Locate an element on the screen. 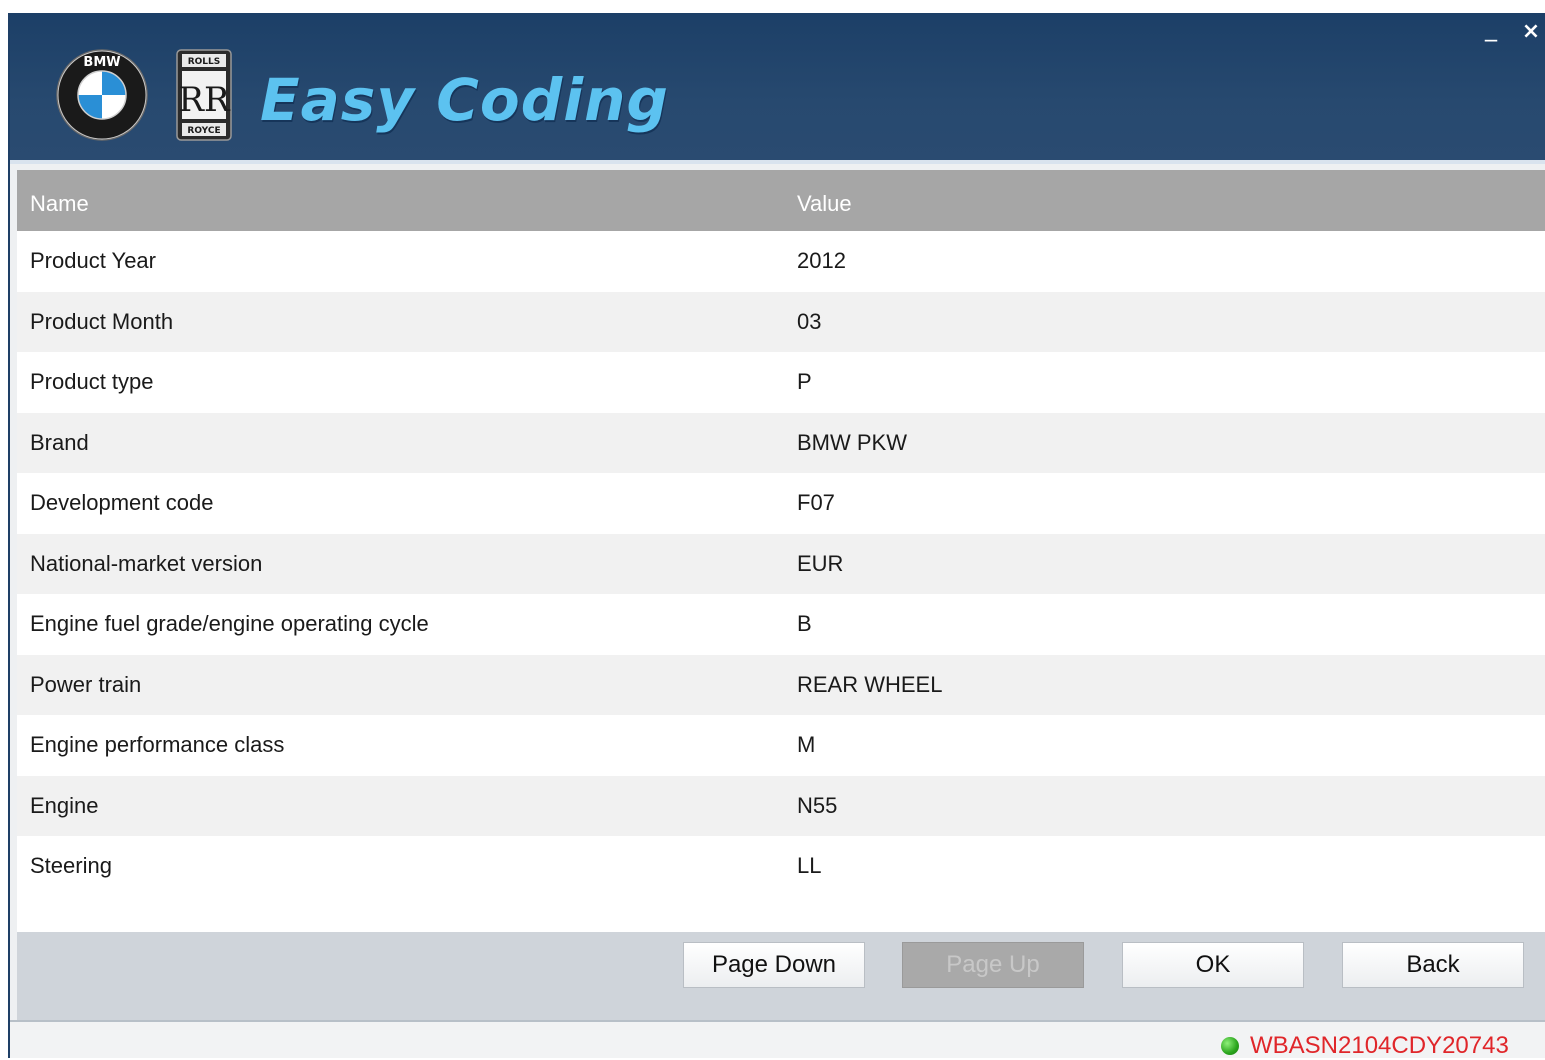  easy-coding-logo-text: Easy Coding is located at coordinates (464, 100).